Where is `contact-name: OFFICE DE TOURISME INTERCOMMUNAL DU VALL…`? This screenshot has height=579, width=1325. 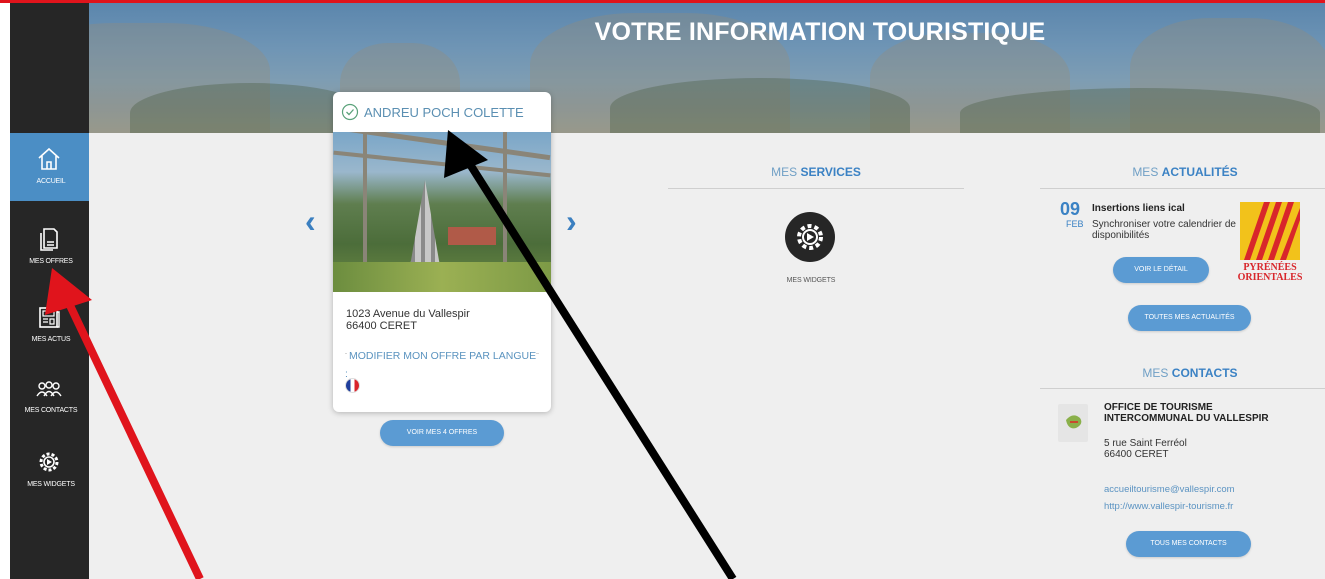 contact-name: OFFICE DE TOURISME INTERCOMMUNAL DU VALL… is located at coordinates (1186, 413).